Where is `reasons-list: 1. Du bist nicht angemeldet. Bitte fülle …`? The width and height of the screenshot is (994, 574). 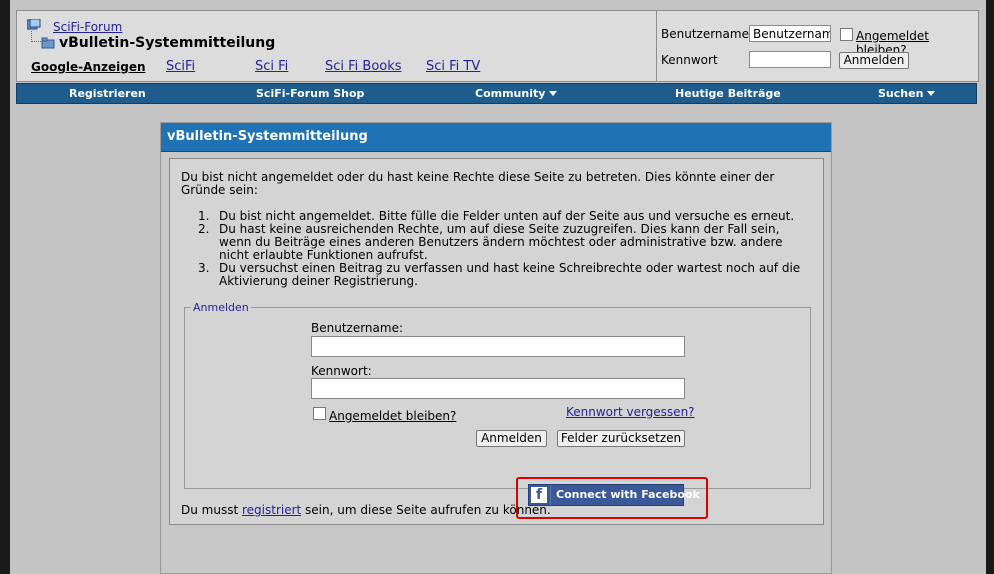
reasons-list: 1. Du bist nicht angemeldet. Bitte fülle … is located at coordinates (503, 249).